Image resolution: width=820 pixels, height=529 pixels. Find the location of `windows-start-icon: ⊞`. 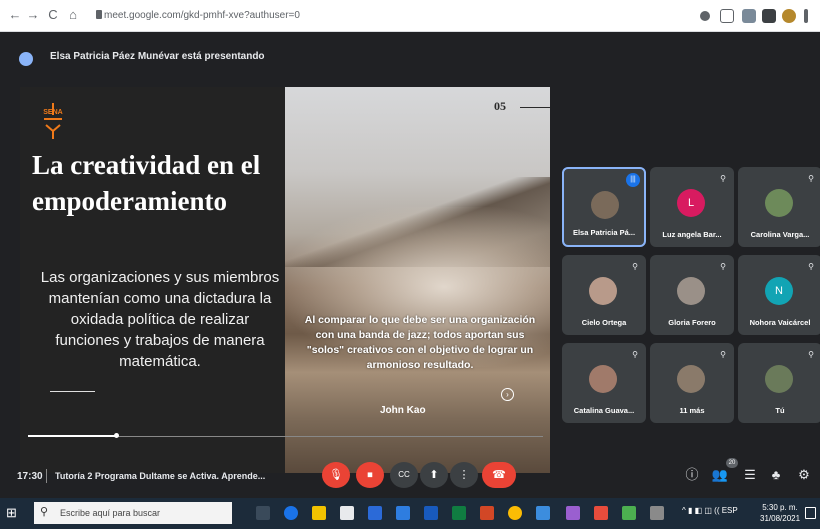

windows-start-icon: ⊞ is located at coordinates (13, 513).